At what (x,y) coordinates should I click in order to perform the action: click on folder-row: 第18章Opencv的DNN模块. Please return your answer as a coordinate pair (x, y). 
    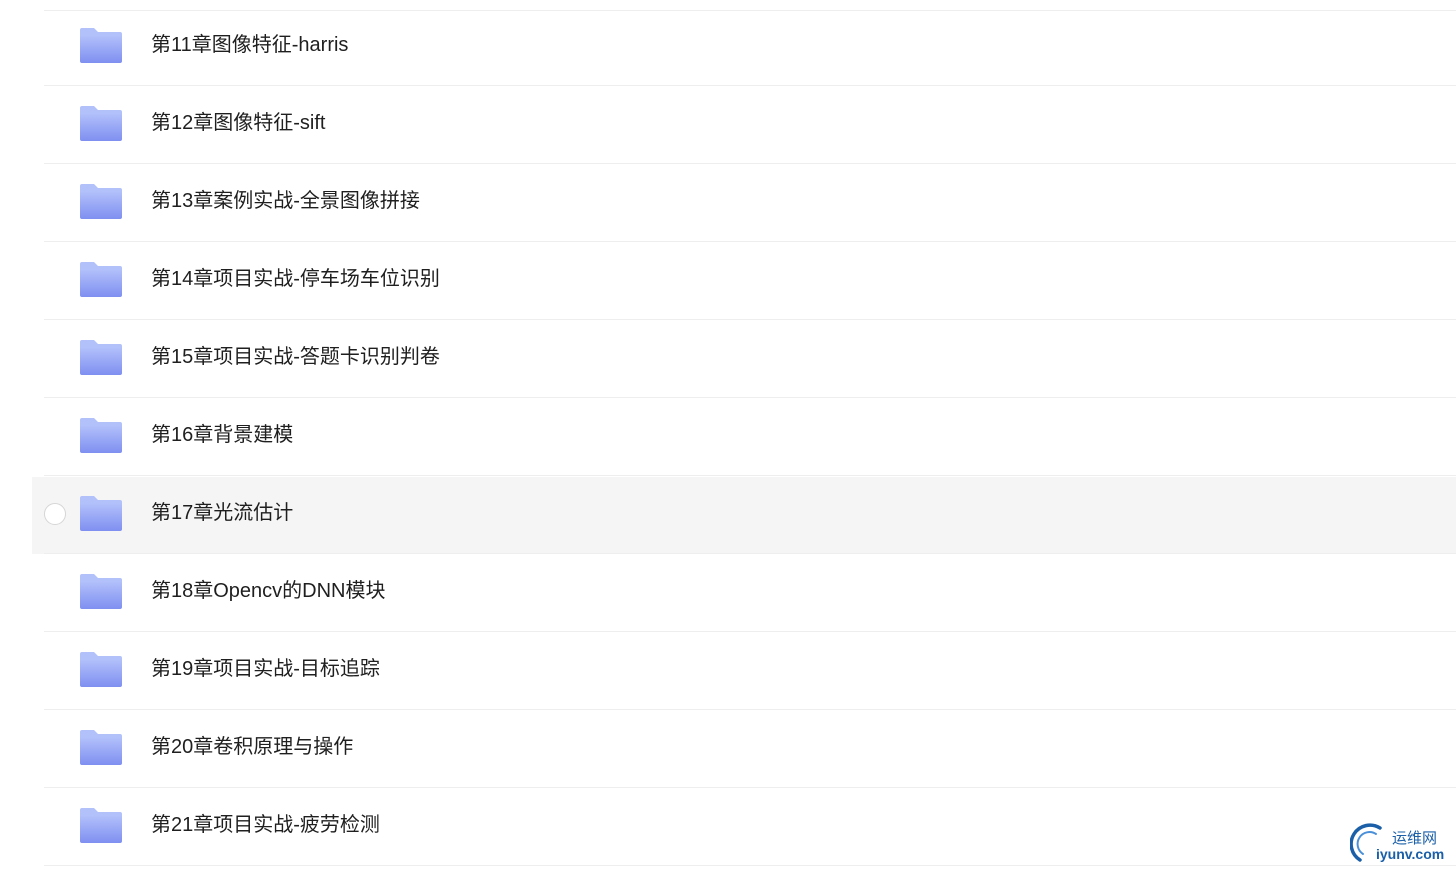
    Looking at the image, I should click on (744, 593).